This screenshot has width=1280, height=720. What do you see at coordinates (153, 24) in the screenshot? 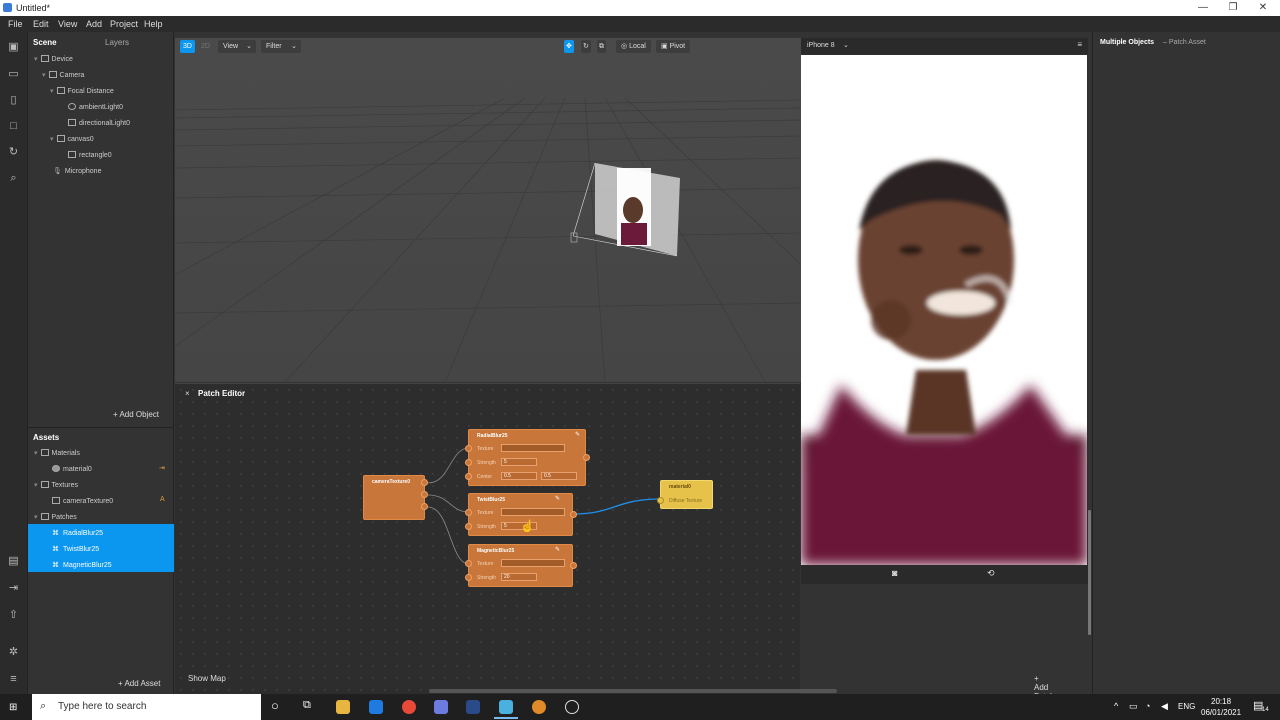
I see `menu-help: Help` at bounding box center [153, 24].